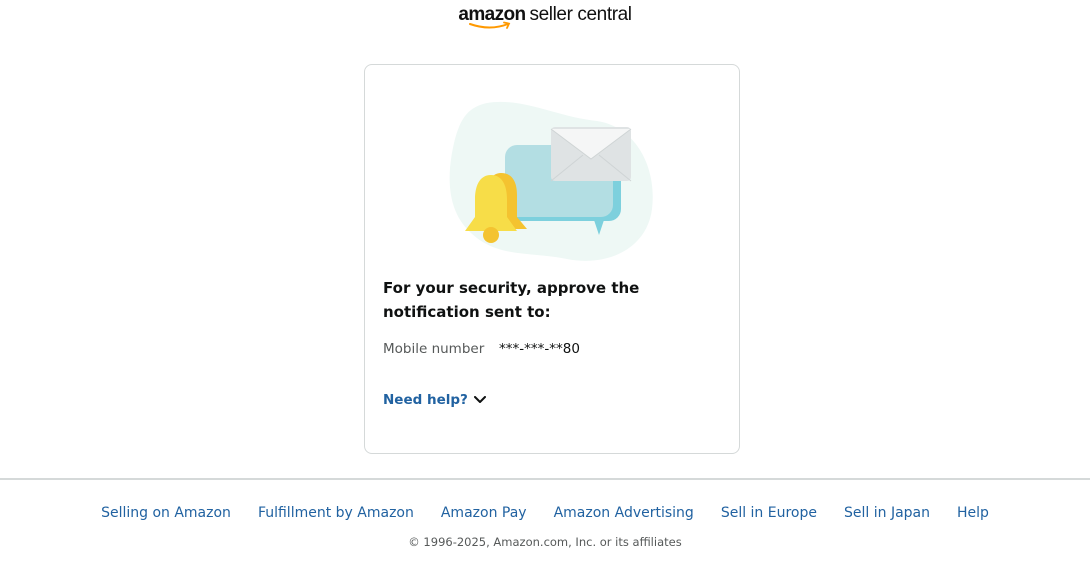 The width and height of the screenshot is (1090, 570). I want to click on mobile-number-row: Mobile number ***-***-**80, so click(481, 349).